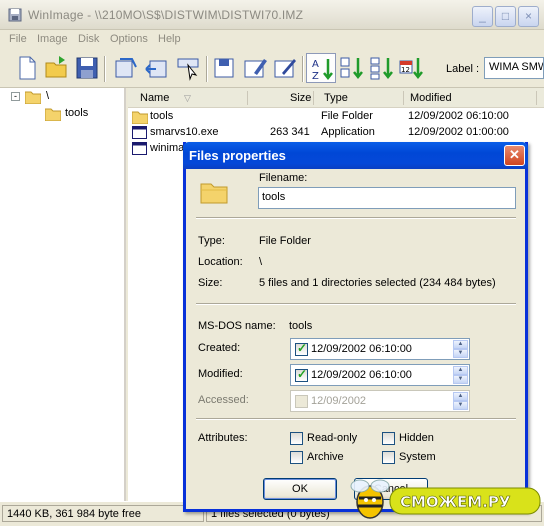 Image resolution: width=544 pixels, height=526 pixels. What do you see at coordinates (405, 70) in the screenshot?
I see `svg-text: 12` at bounding box center [405, 70].